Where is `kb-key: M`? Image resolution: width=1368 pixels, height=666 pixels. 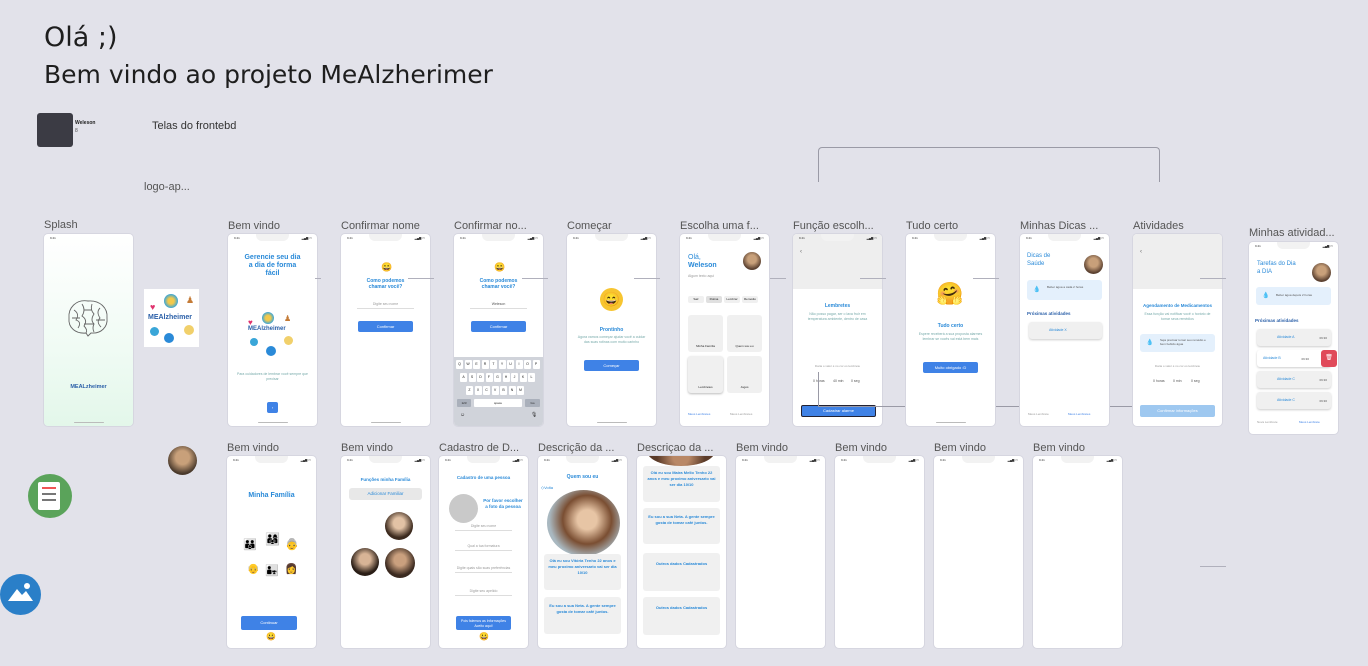 kb-key: M is located at coordinates (520, 390).